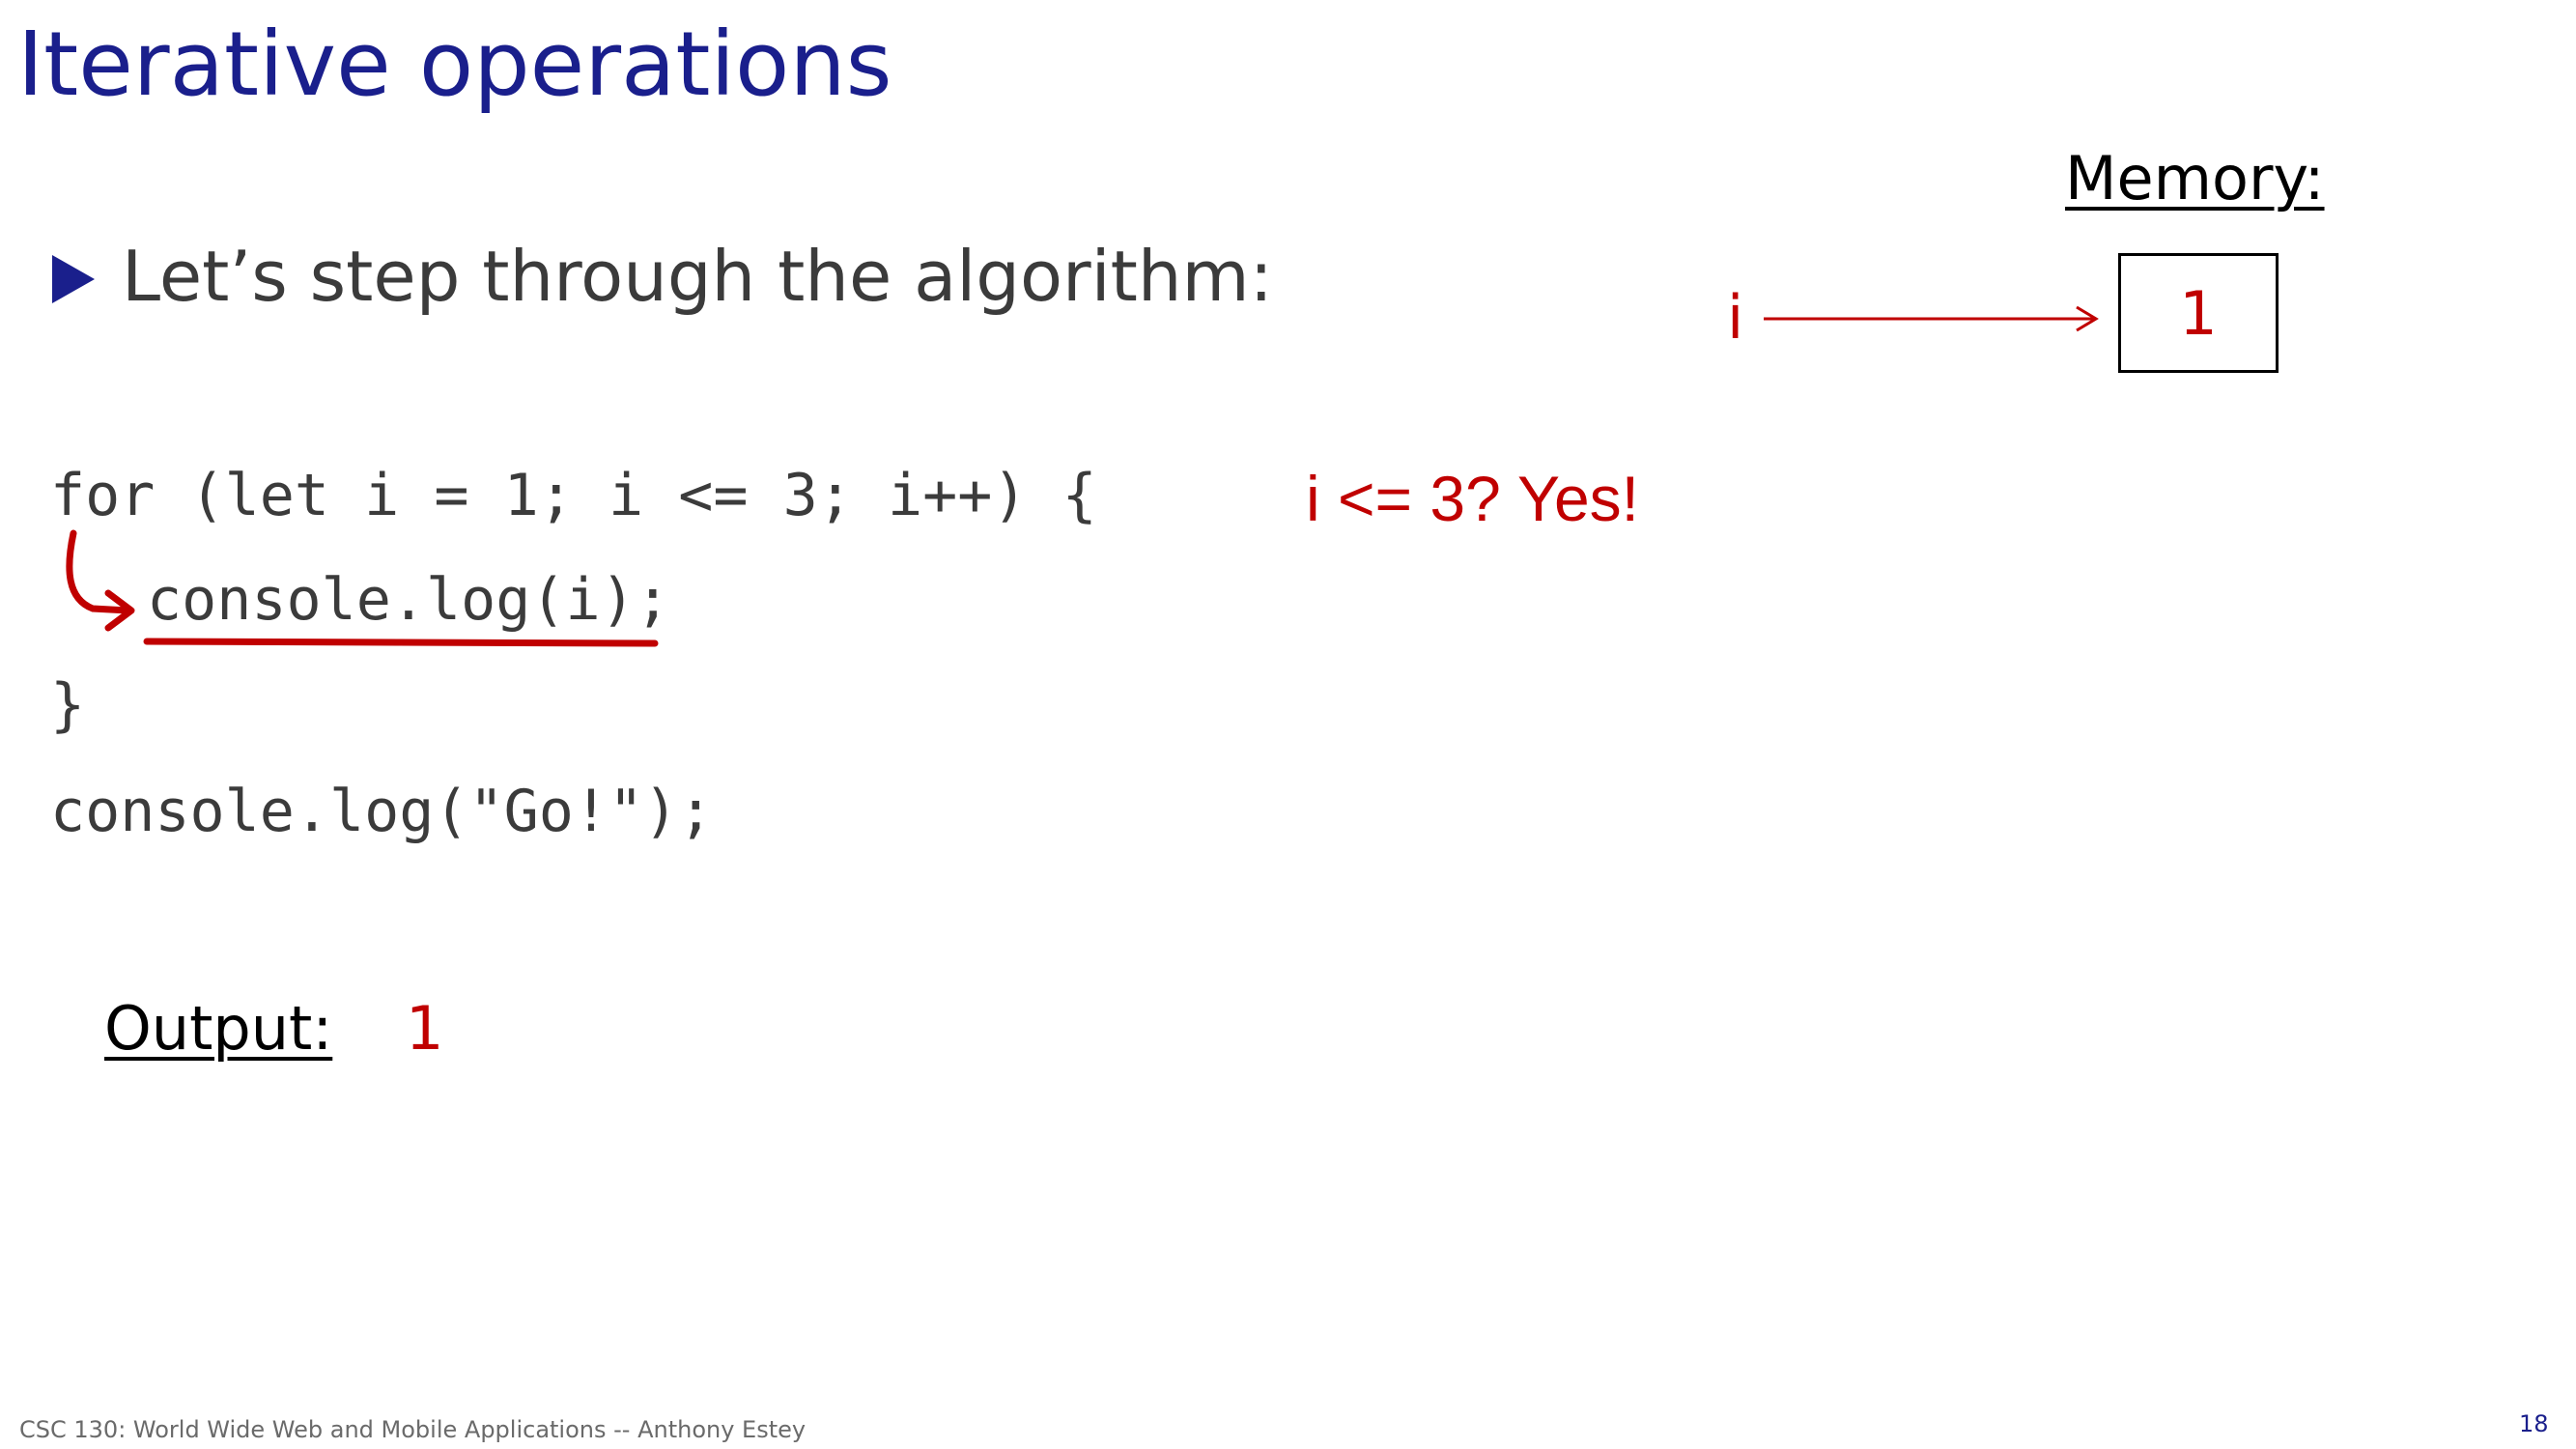  Describe the element at coordinates (382, 811) in the screenshot. I see `code-line-console-log-go: console.log("Go!");` at that location.